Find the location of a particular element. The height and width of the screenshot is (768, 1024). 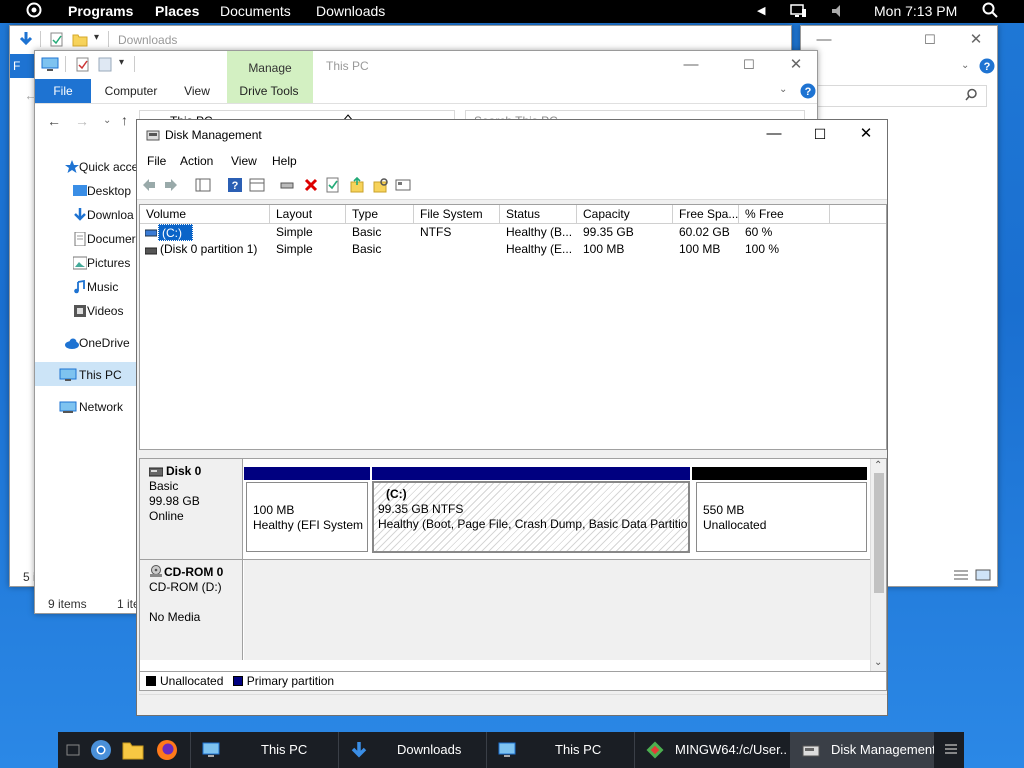

nav-quick-access: Quick acce is located at coordinates (101, 167).